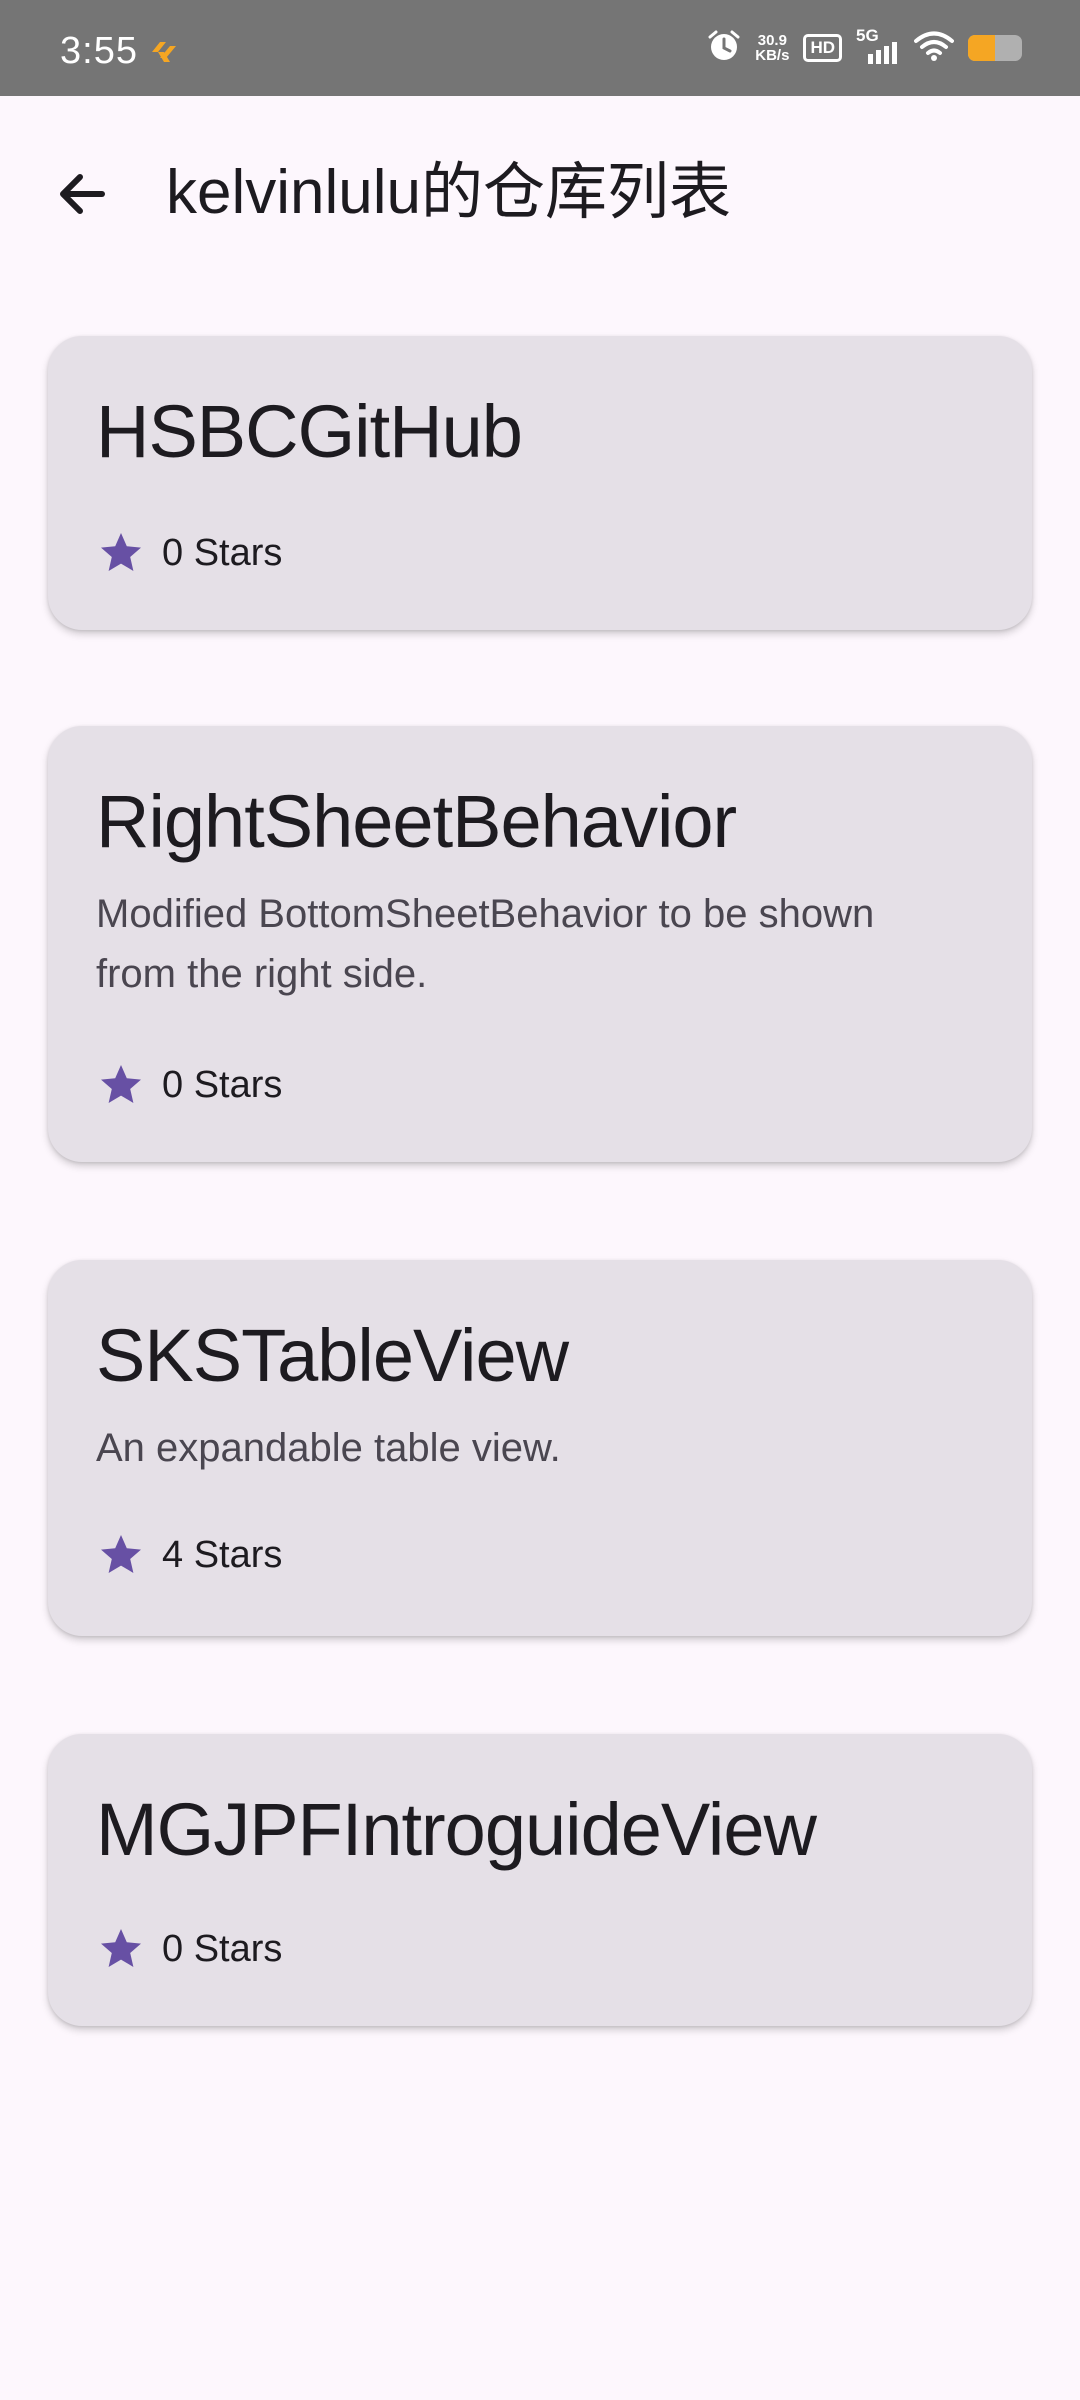 This screenshot has width=1080, height=2400. What do you see at coordinates (540, 1880) in the screenshot?
I see `repo-card: MGJPFIntroguideView 0 Stars` at bounding box center [540, 1880].